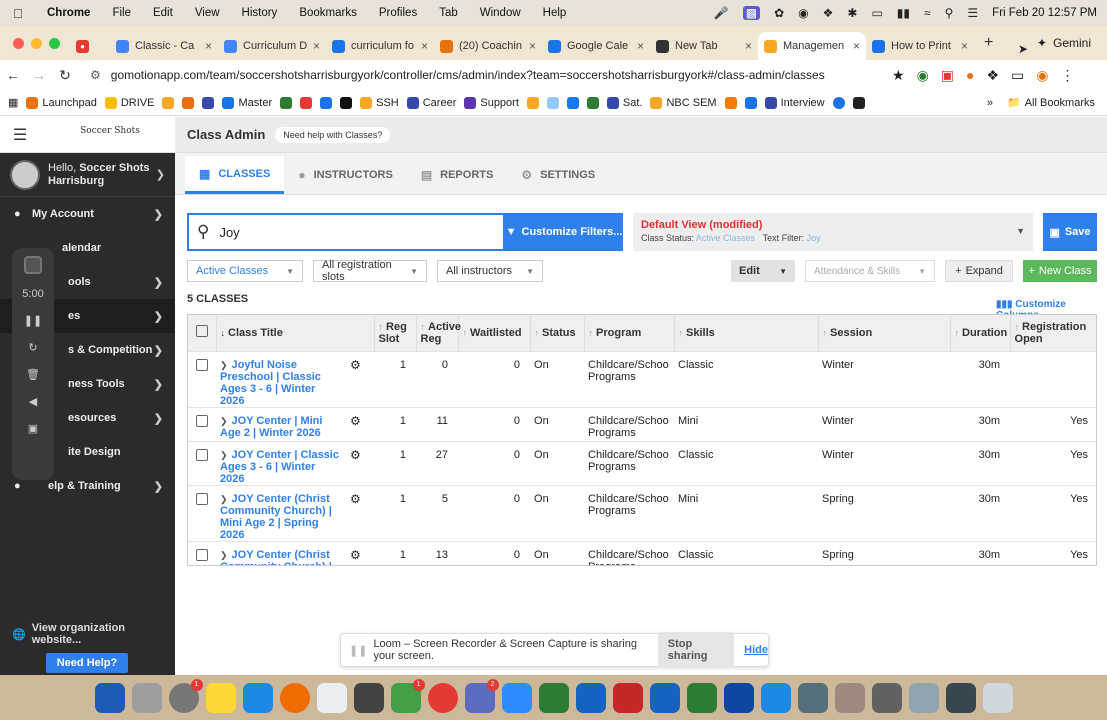 The image size is (1107, 720). I want to click on col-active-reg: ↑ Active Reg, so click(438, 333).